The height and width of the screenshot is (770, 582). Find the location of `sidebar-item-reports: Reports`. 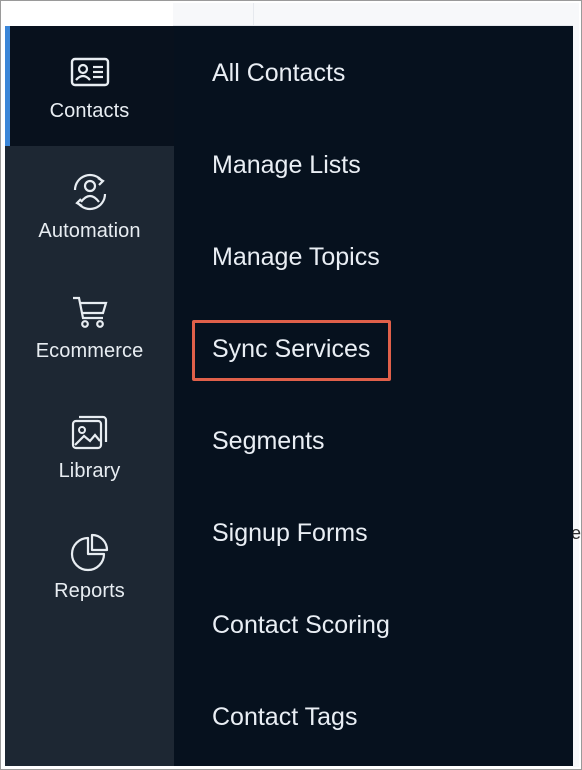

sidebar-item-reports: Reports is located at coordinates (89, 566).